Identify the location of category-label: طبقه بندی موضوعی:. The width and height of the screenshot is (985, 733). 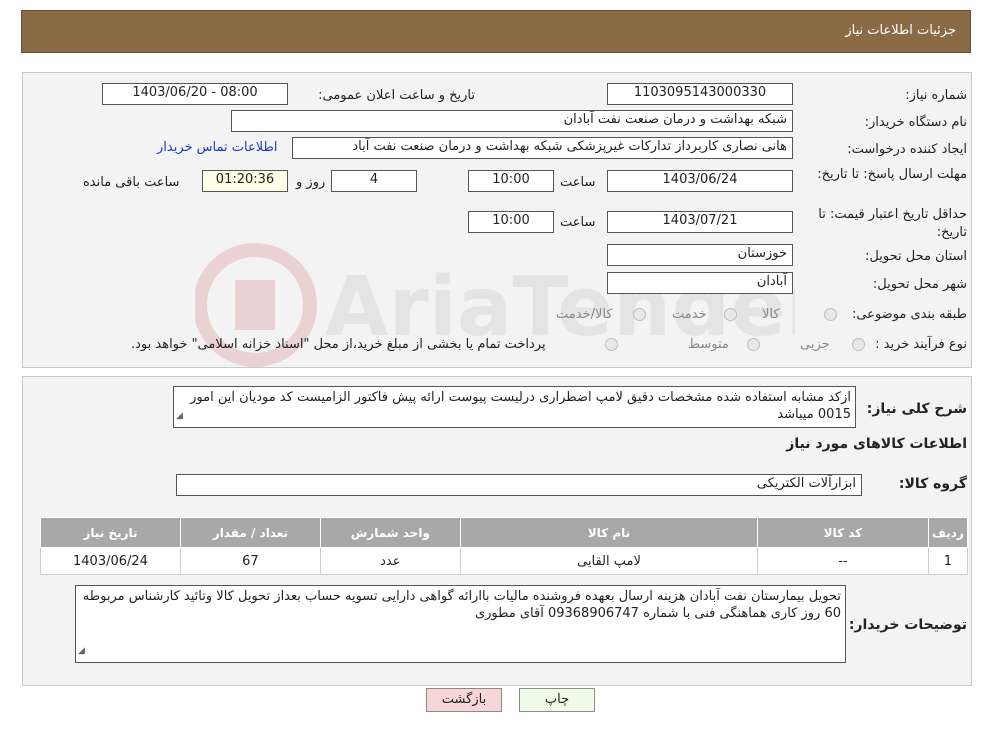
(909, 314).